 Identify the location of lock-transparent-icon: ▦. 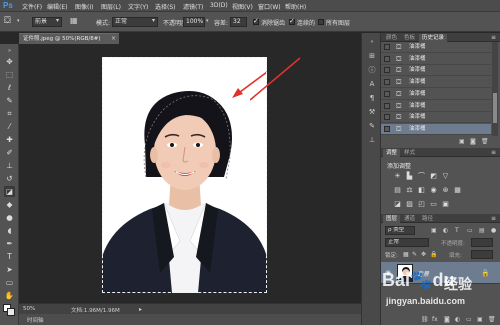
(406, 254).